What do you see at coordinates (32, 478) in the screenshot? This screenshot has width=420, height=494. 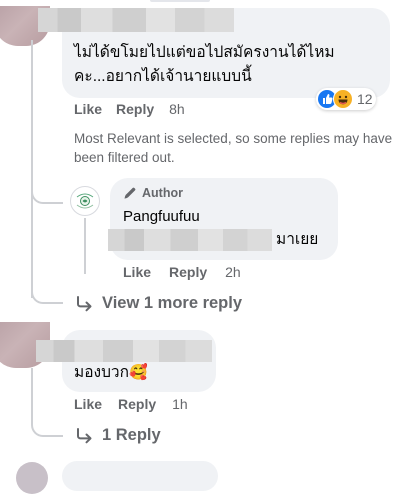 I see `next-comment-avatar-partial` at bounding box center [32, 478].